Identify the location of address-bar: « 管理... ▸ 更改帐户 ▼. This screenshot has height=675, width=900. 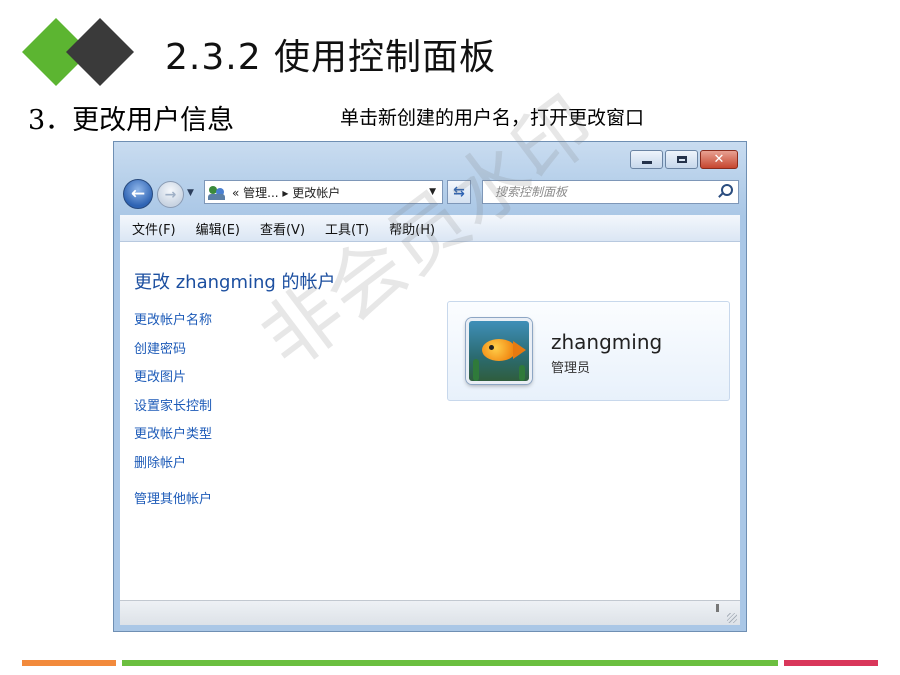
(323, 192).